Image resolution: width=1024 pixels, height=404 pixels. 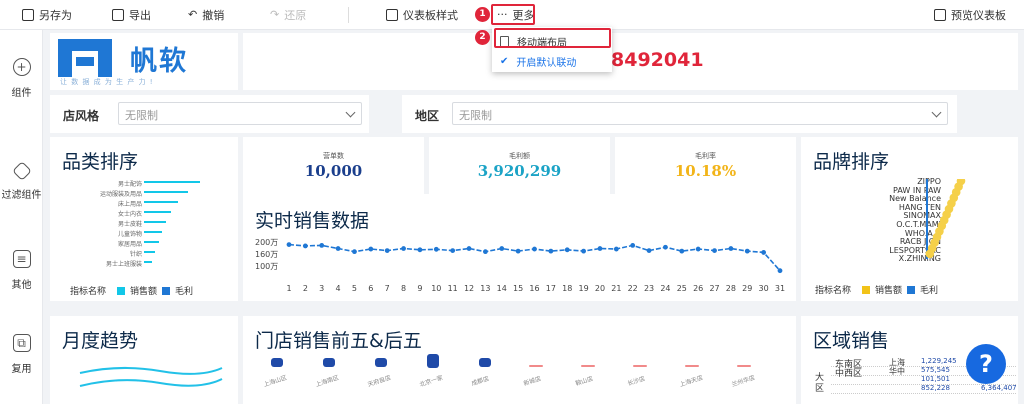 I want to click on x-tick-label: 30, so click(x=764, y=288).